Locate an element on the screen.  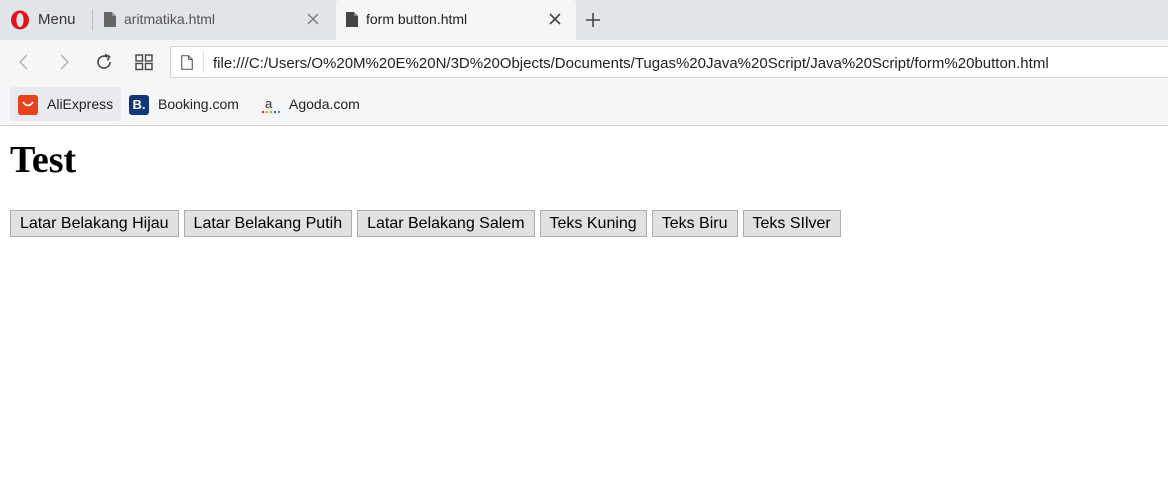
agoda-icon: a is located at coordinates (270, 105).